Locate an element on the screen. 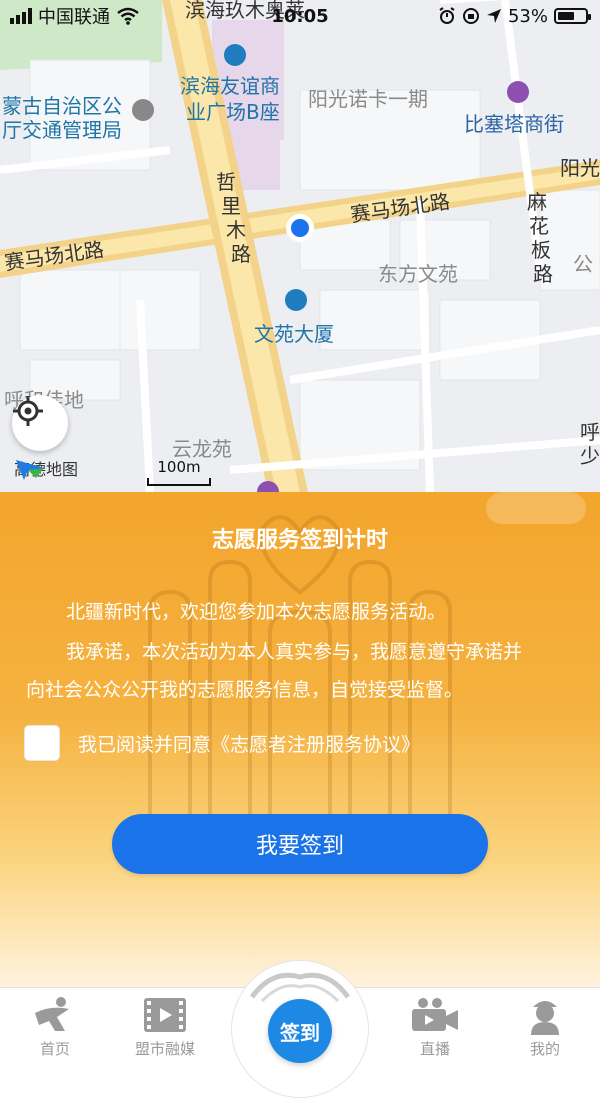 This screenshot has height=1098, width=600. map-scale-text: 100m is located at coordinates (179, 467).